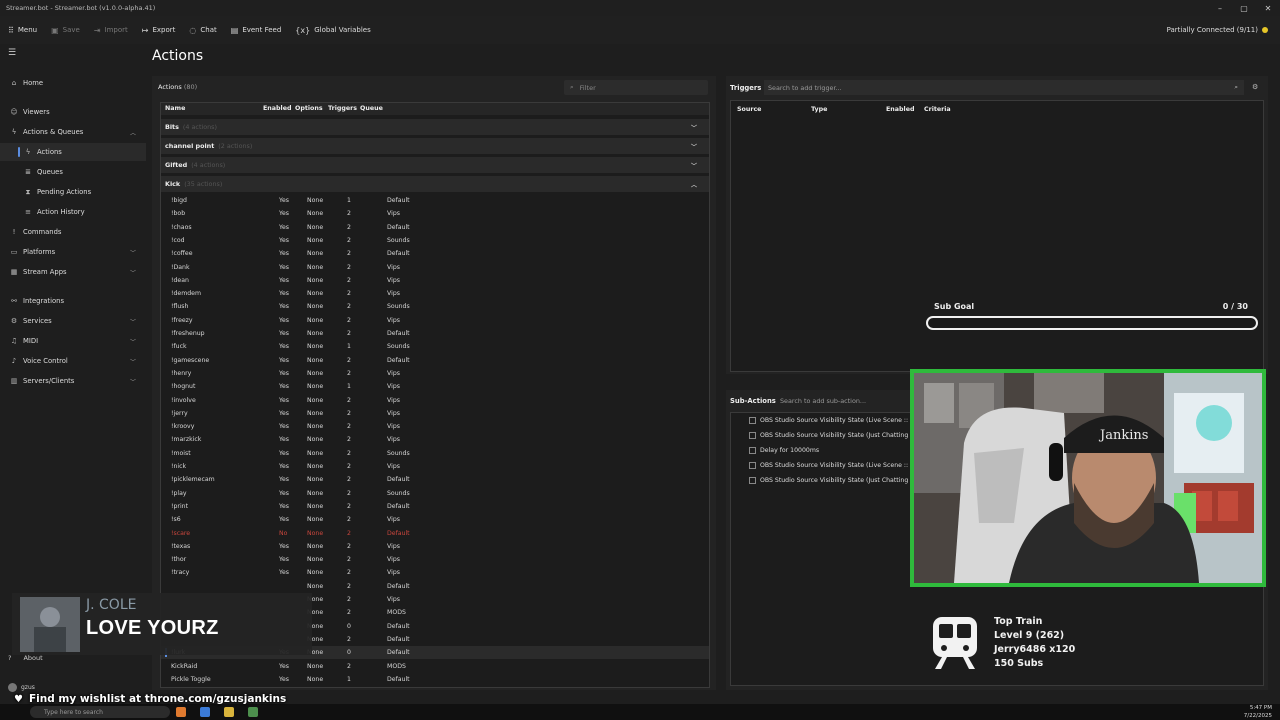  I want to click on column-source: Source, so click(749, 109).